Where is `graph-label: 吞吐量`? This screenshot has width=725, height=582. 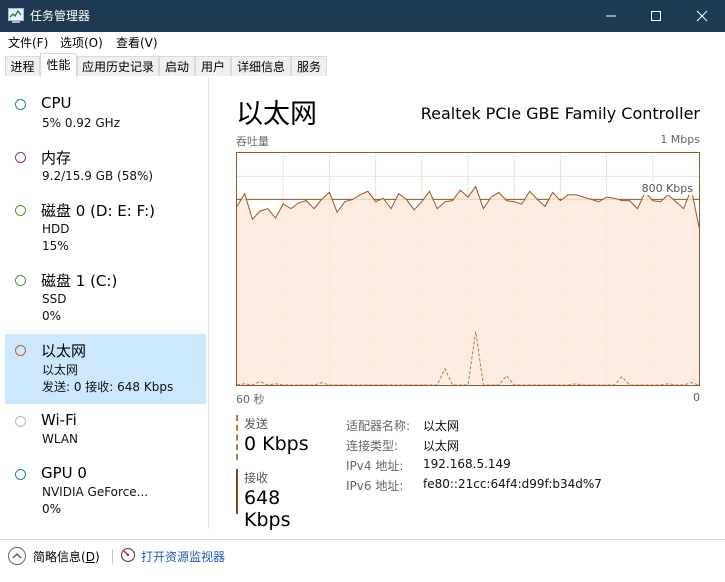
graph-label: 吞吐量 is located at coordinates (252, 141).